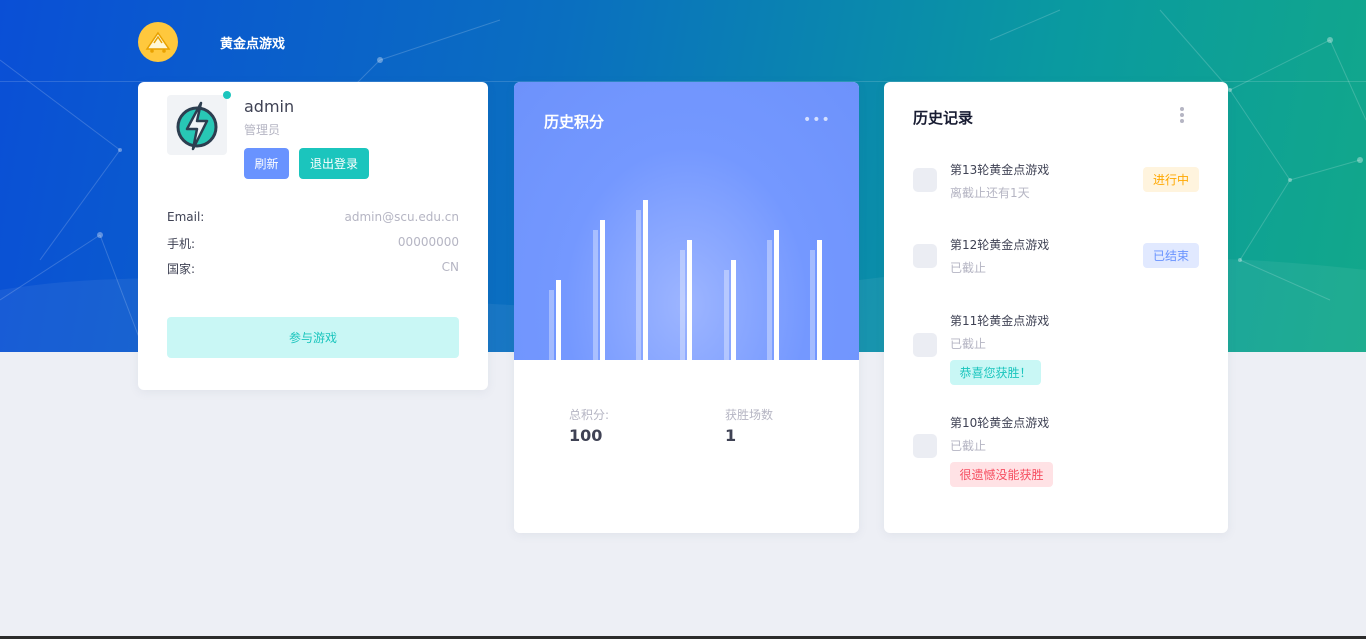 The width and height of the screenshot is (1366, 639). I want to click on status-badge: 恭喜您获胜！, so click(995, 372).